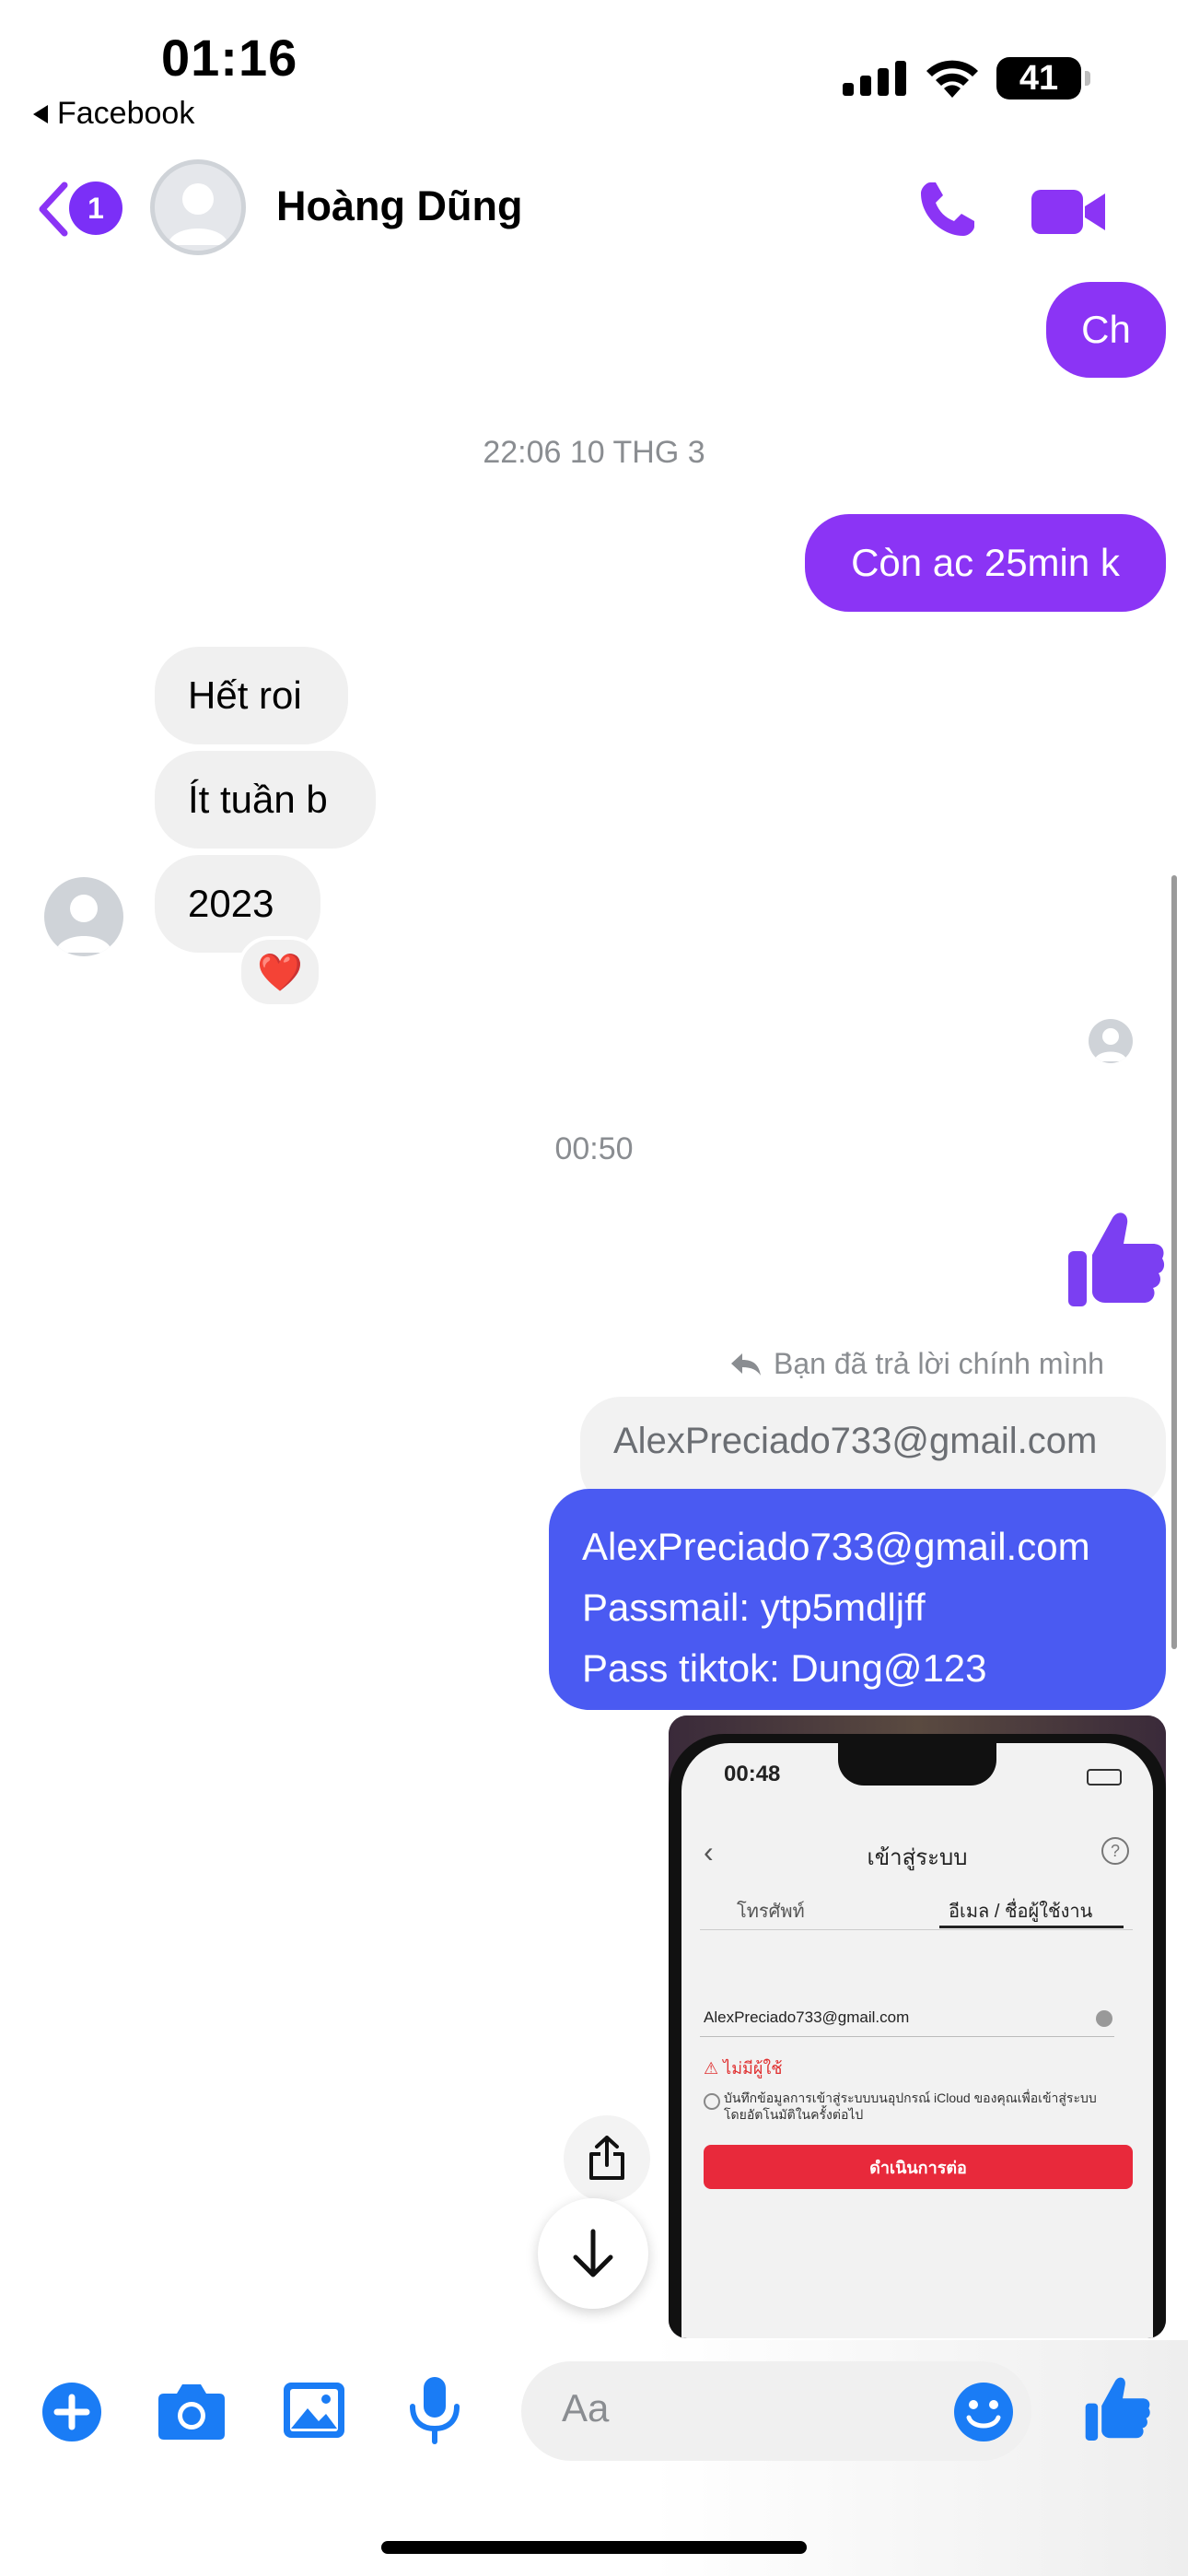 This screenshot has width=1188, height=2576. What do you see at coordinates (280, 972) in the screenshot?
I see `heart-reaction-icon: ❤️` at bounding box center [280, 972].